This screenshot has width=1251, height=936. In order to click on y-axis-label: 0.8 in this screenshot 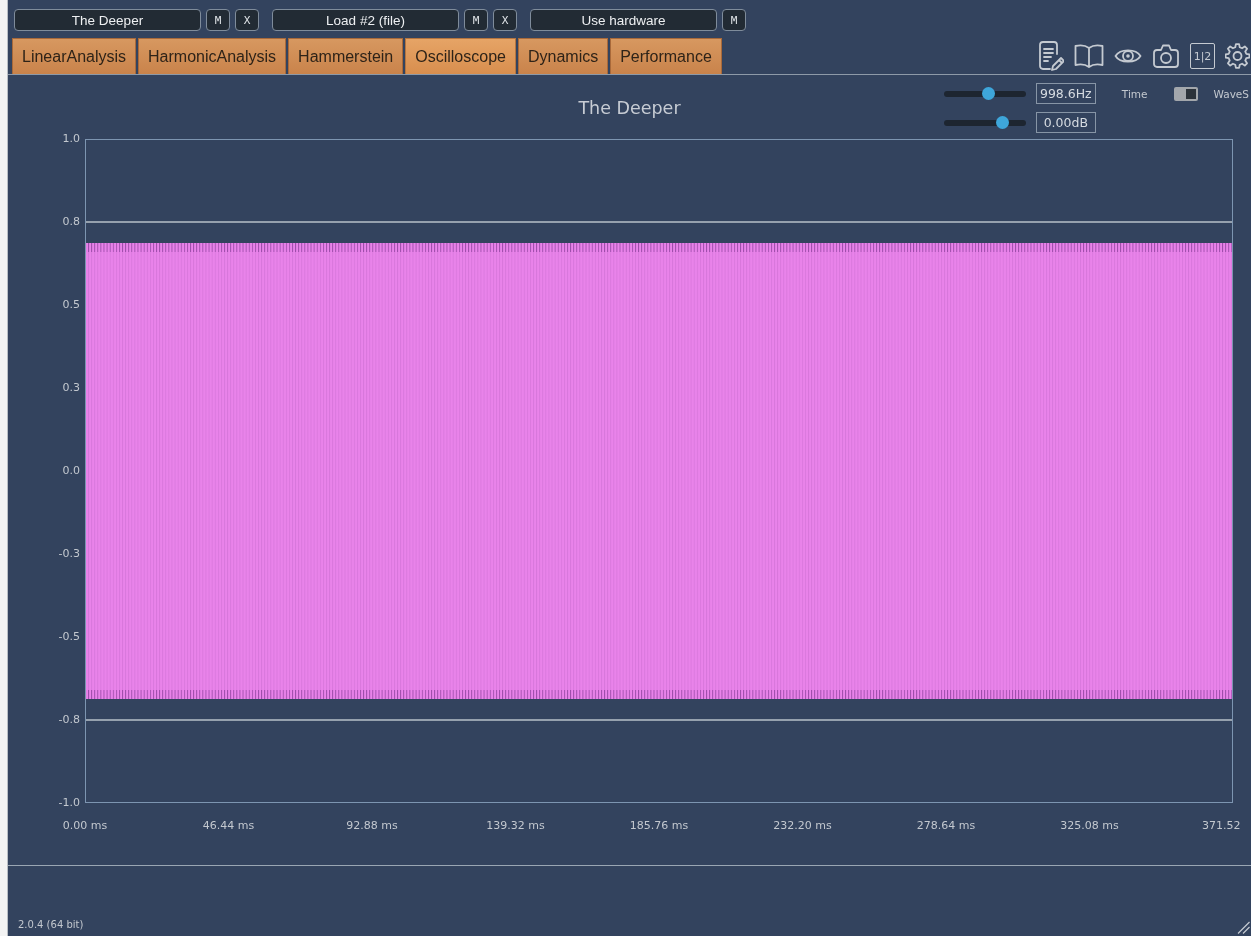, I will do `click(71, 222)`.